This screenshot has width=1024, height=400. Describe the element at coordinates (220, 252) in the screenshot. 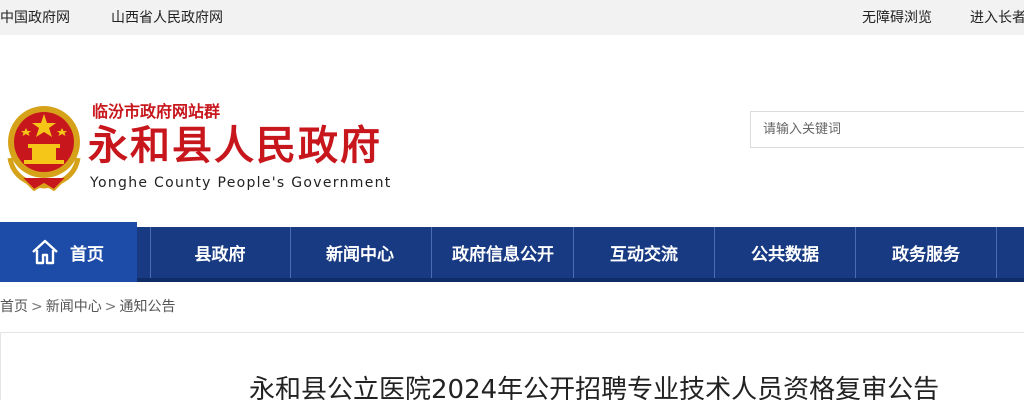

I see `nav-item-county-gov: 县政府` at that location.